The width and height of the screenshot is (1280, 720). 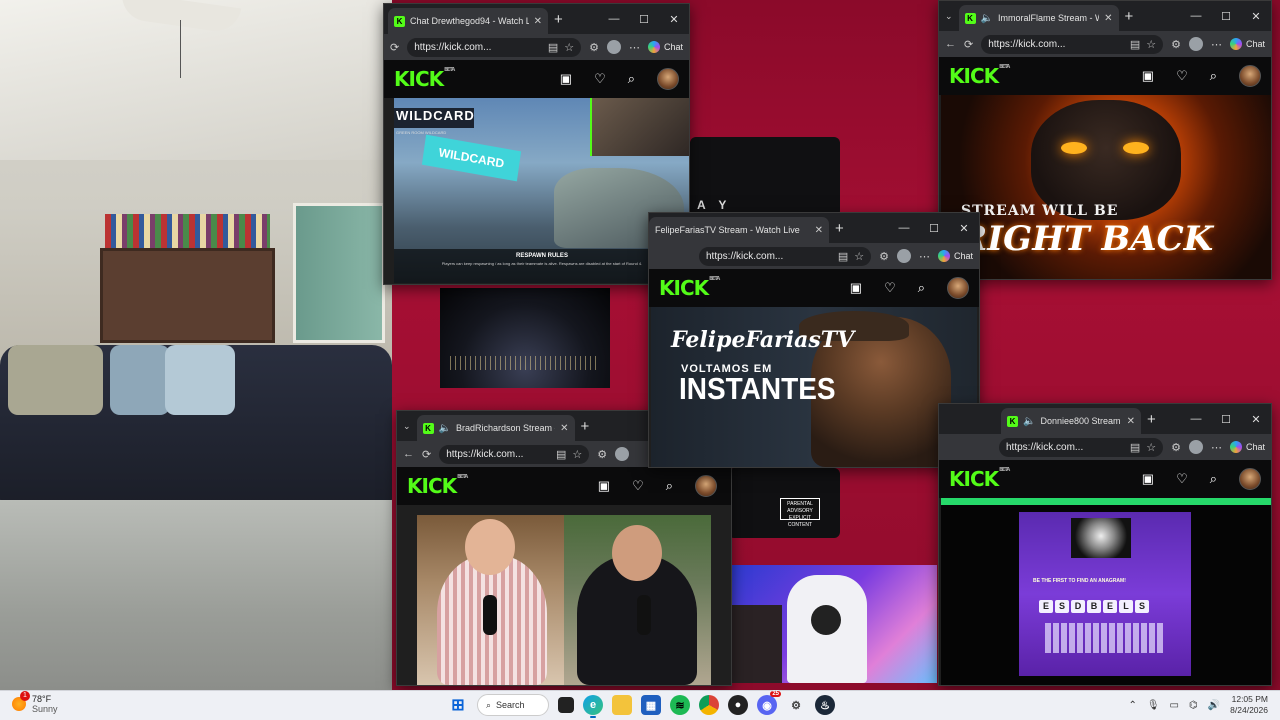 I want to click on store-icon: ▦, so click(x=651, y=705).